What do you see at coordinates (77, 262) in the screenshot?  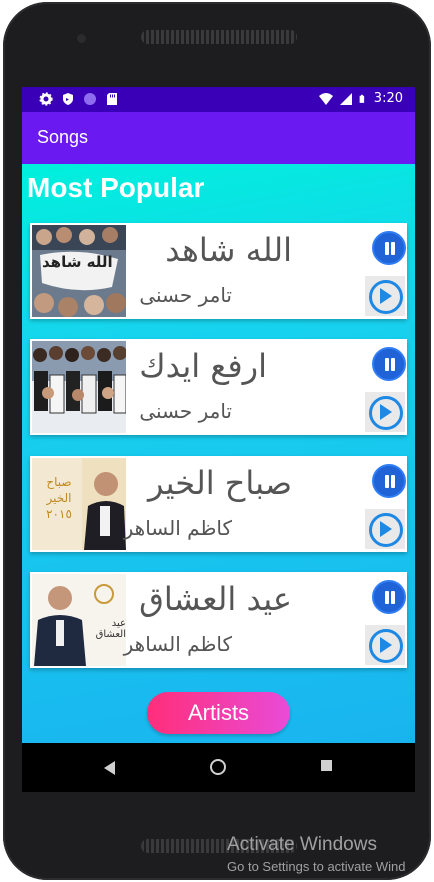 I see `album-cover-text: الله شاهد` at bounding box center [77, 262].